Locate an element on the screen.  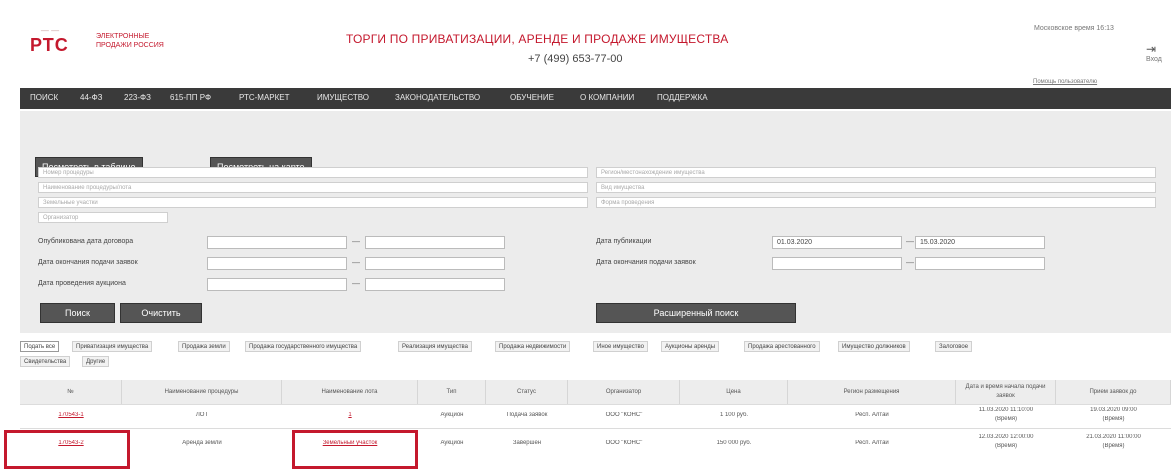
tab-pledge: Залоговое is located at coordinates (954, 346).